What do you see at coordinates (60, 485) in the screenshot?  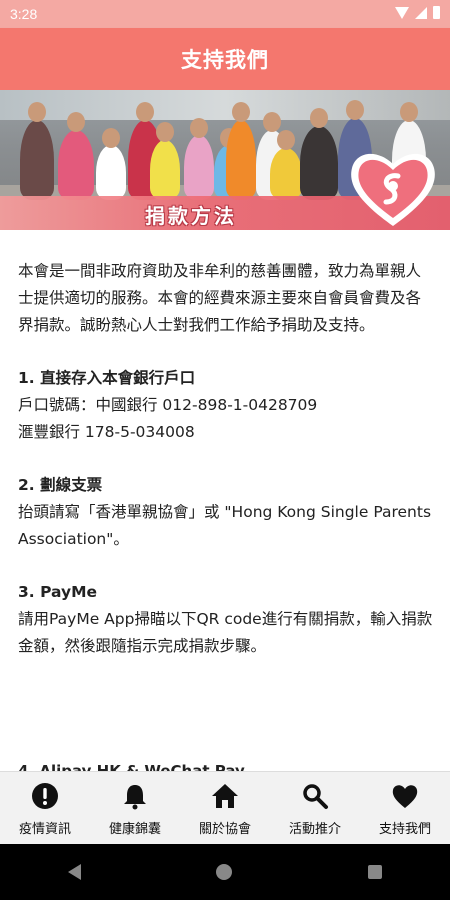 I see `section-heading: 2. 劃線支票` at bounding box center [60, 485].